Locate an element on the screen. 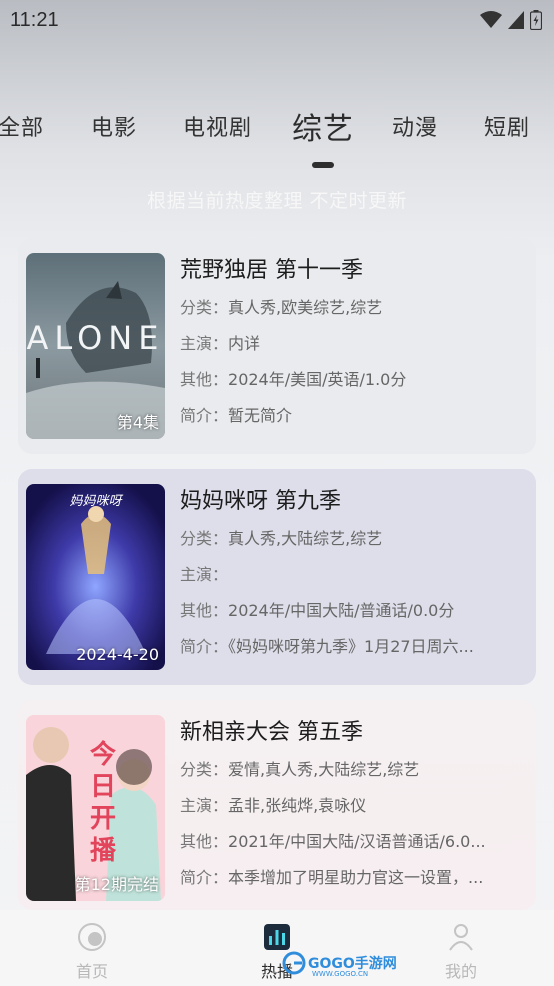 The image size is (554, 986). date-badge: 2024-4-20 is located at coordinates (117, 654).